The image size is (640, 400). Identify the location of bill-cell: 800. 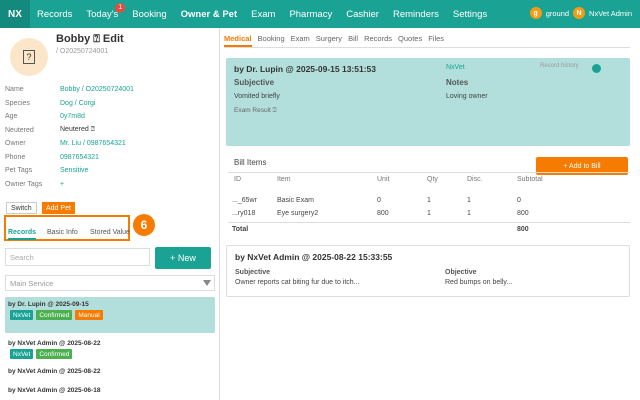
(383, 213).